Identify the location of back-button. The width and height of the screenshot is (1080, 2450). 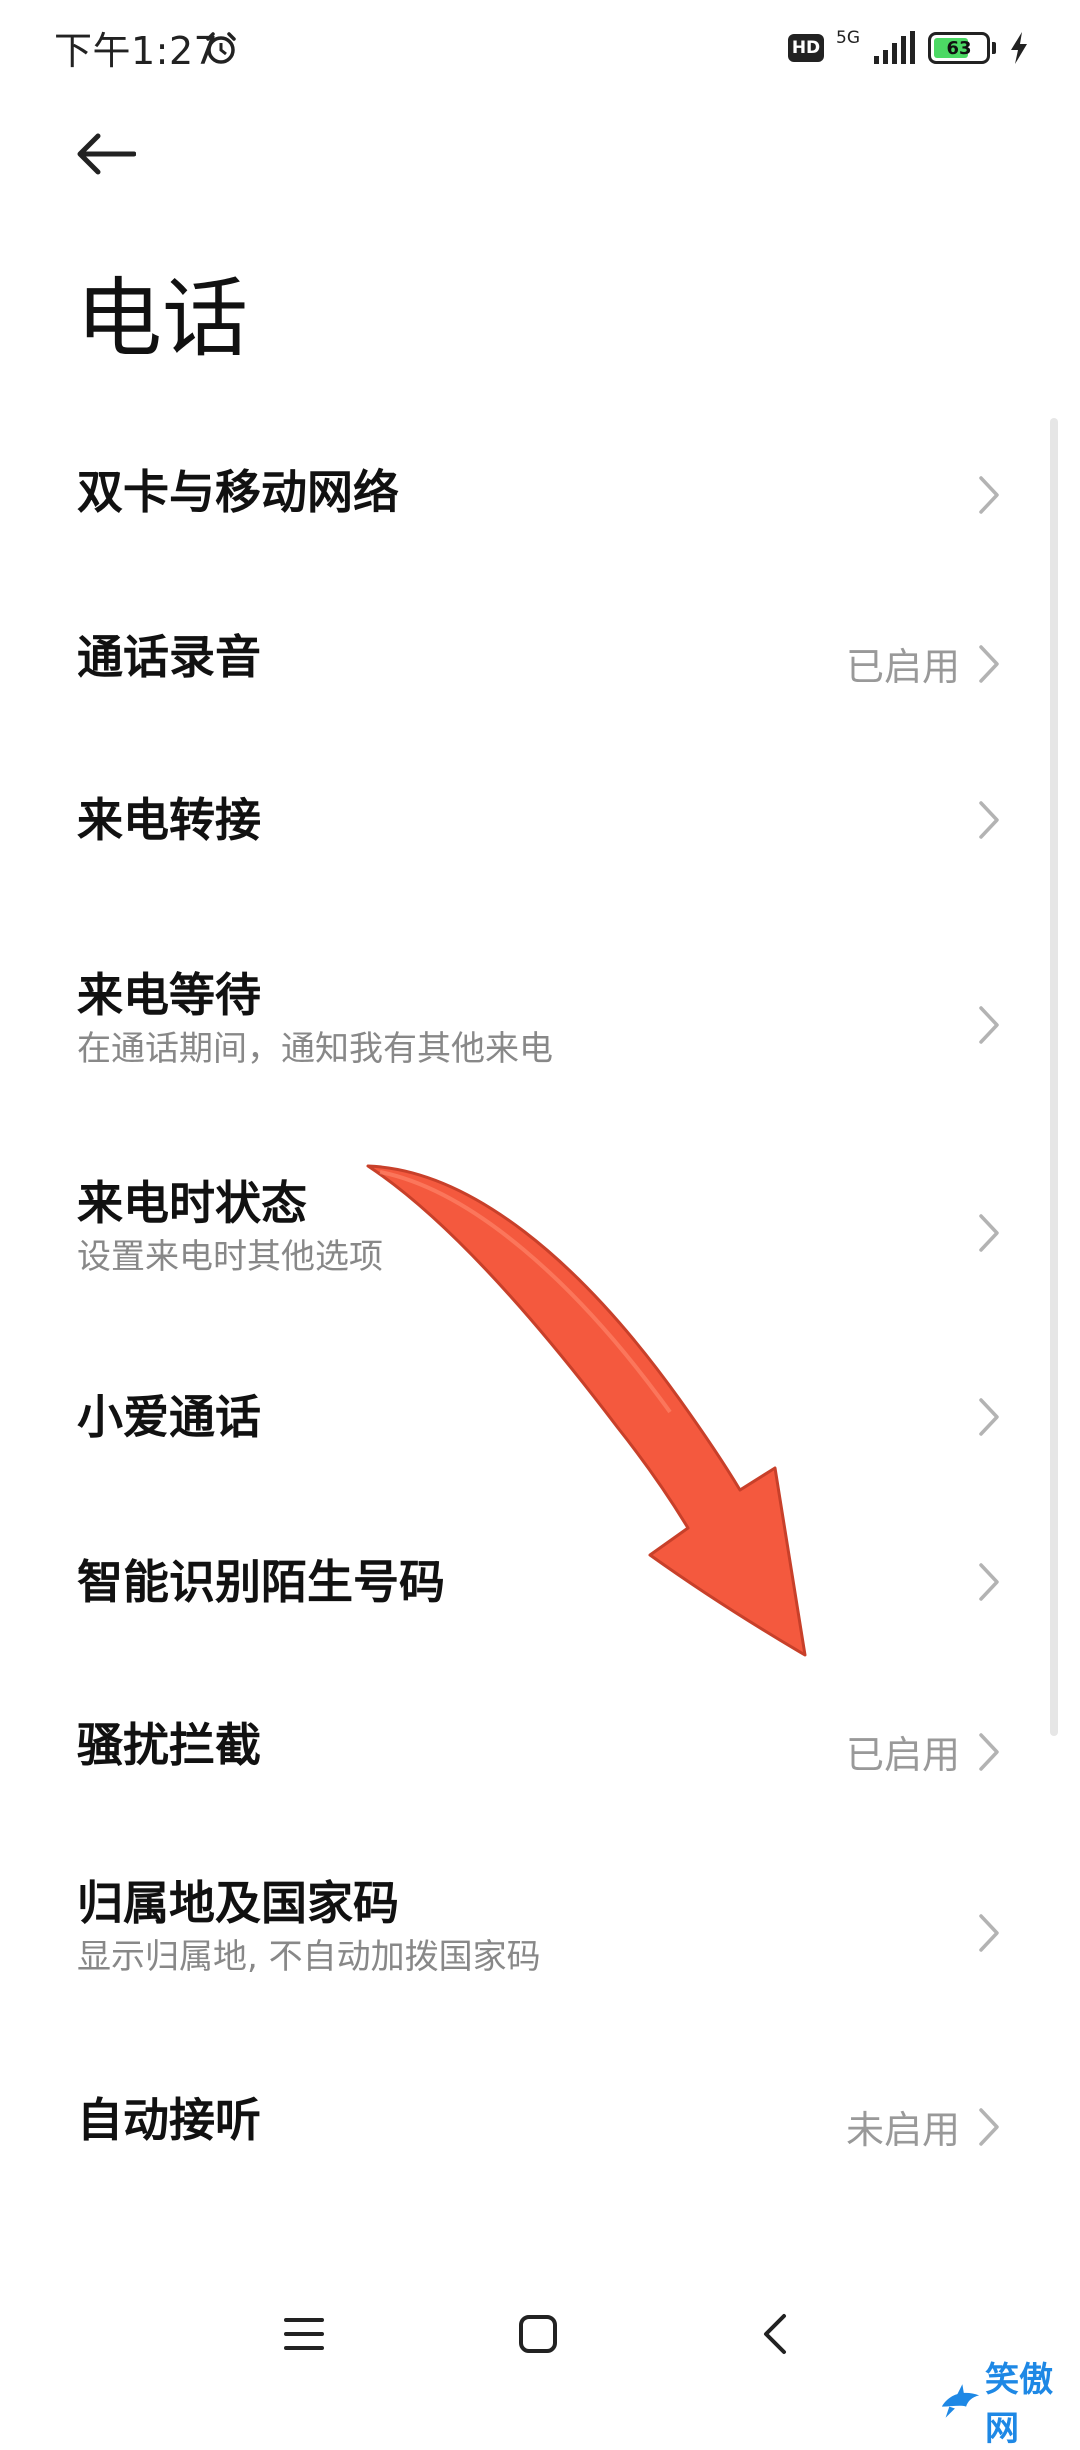
(106, 154).